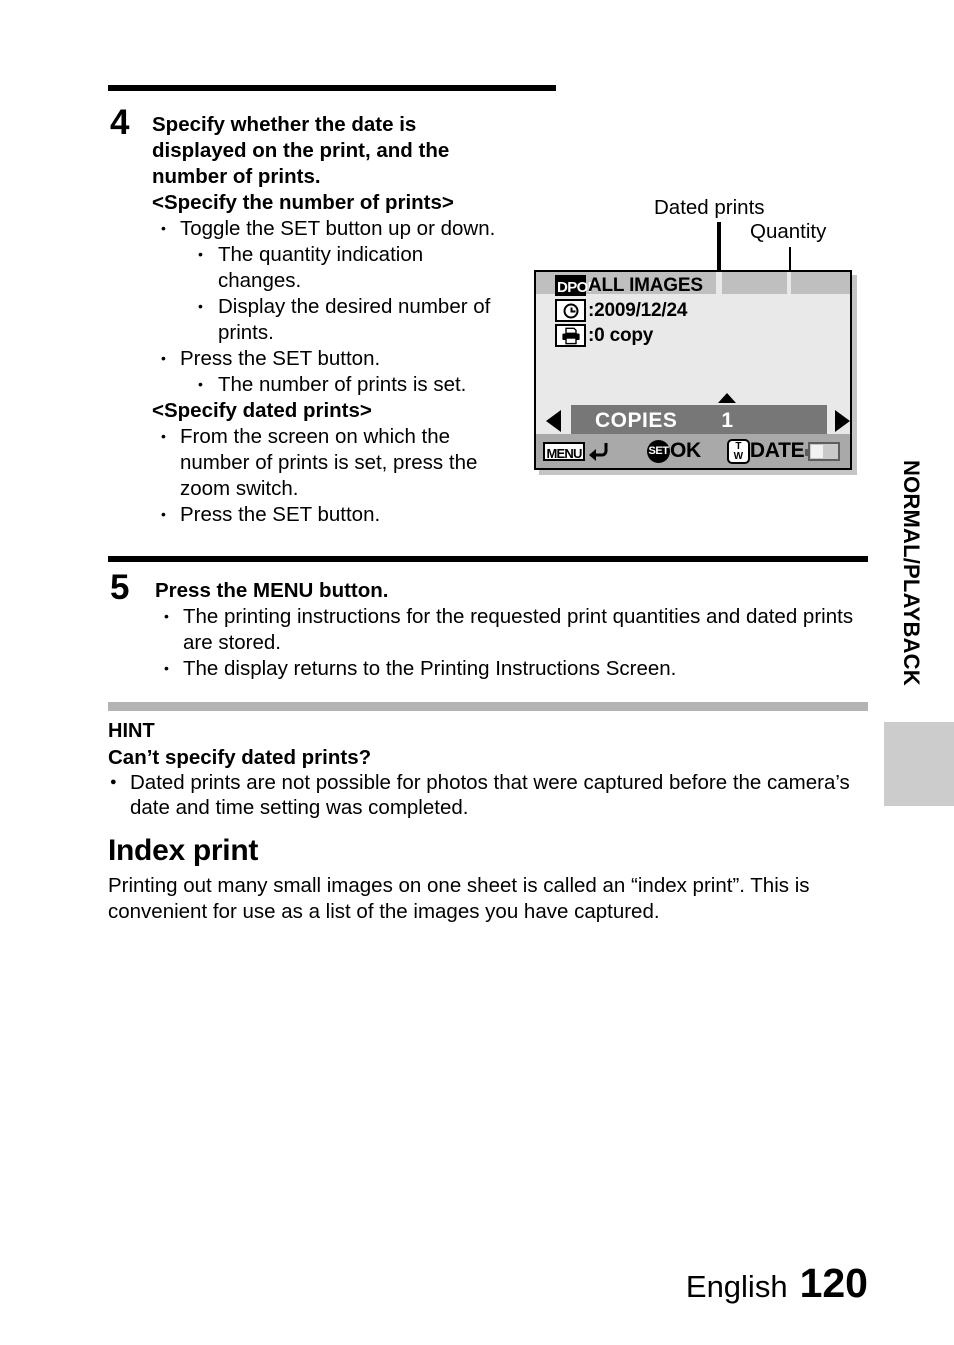 This screenshot has width=954, height=1345. What do you see at coordinates (240, 757) in the screenshot?
I see `hint-question: Can’t specify dated prints?` at bounding box center [240, 757].